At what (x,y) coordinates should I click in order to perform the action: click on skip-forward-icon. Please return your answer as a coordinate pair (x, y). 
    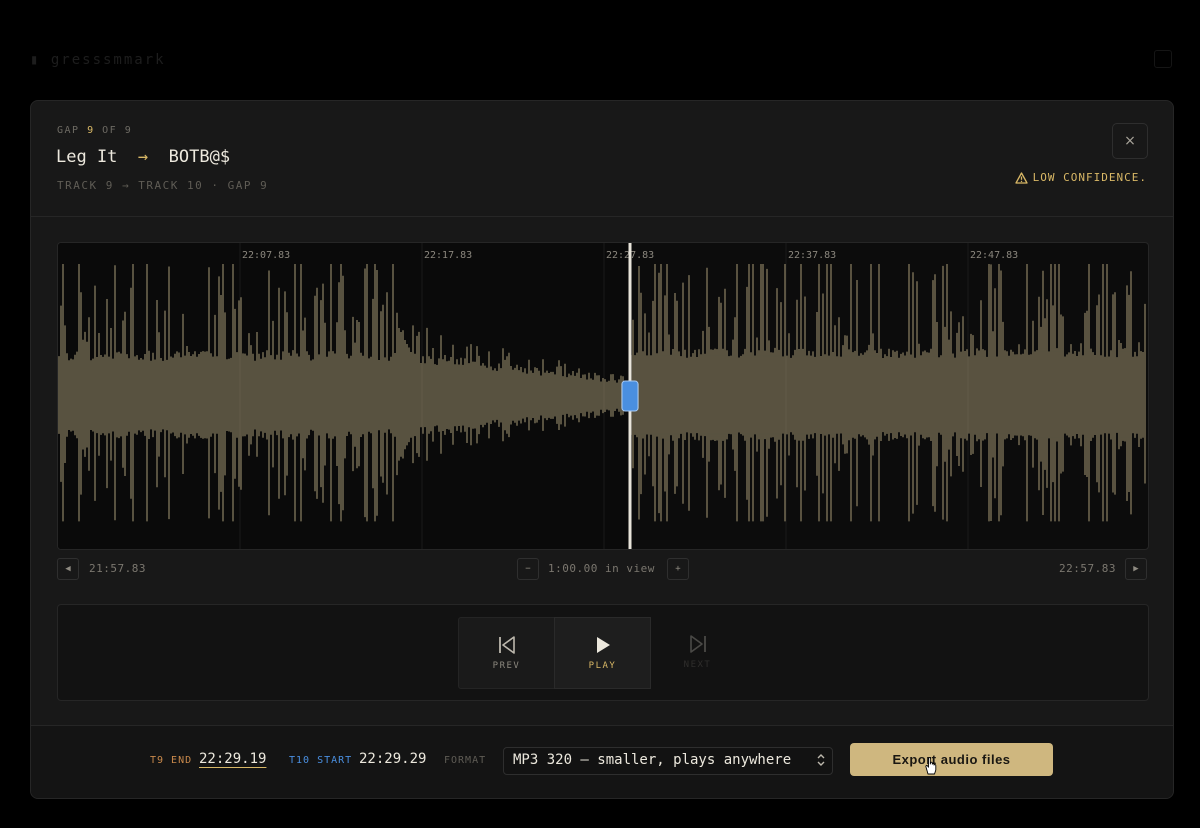
    Looking at the image, I should click on (697, 644).